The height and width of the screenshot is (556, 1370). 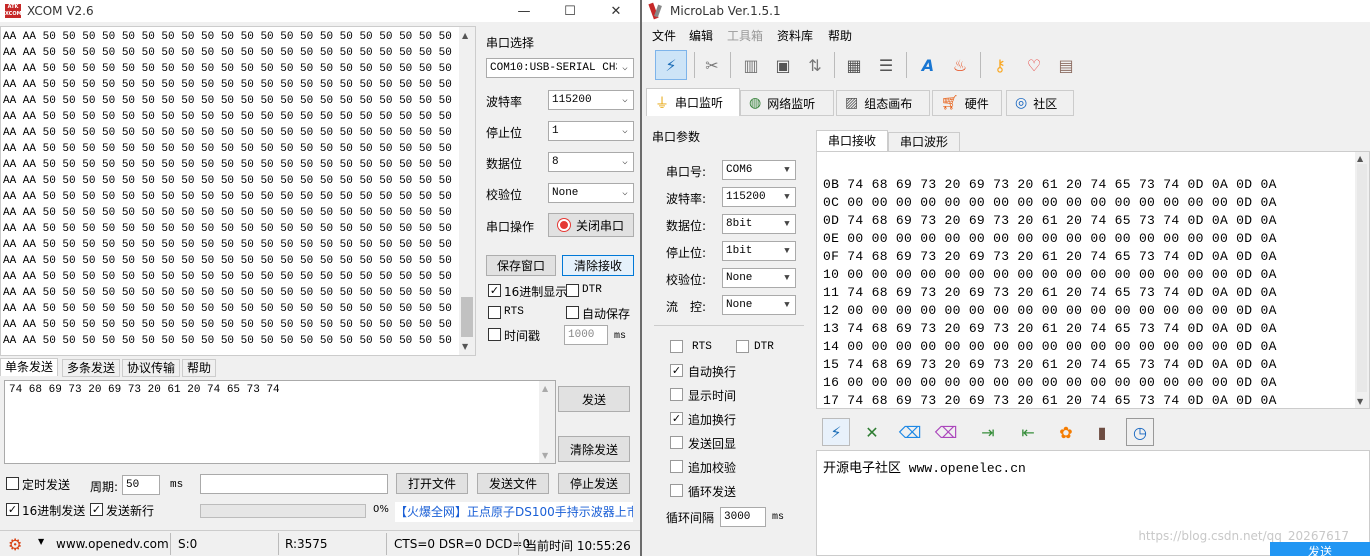 What do you see at coordinates (521, 265) in the screenshot?
I see `save-window-button: 保存窗口` at bounding box center [521, 265].